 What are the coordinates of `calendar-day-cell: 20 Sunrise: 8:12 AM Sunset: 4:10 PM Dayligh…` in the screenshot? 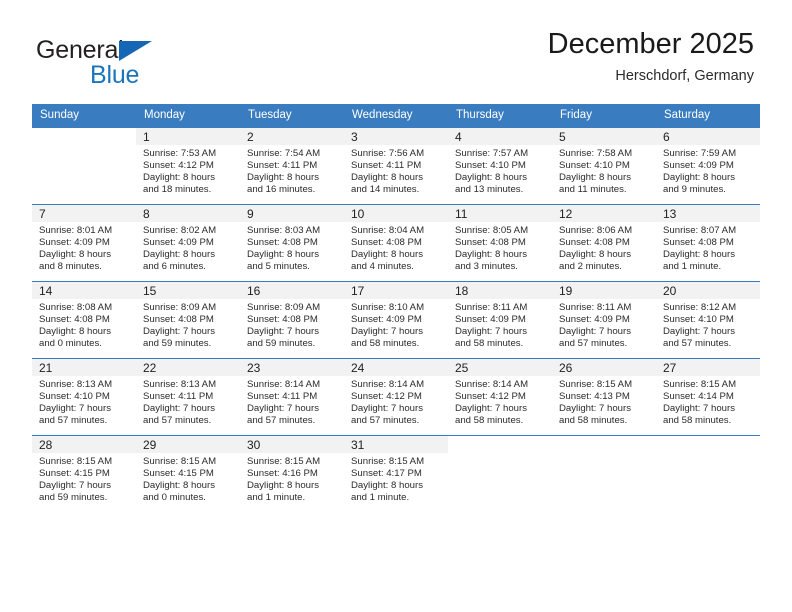 It's located at (708, 320).